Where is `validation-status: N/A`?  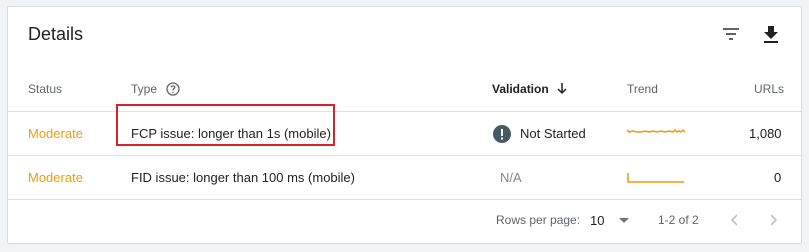 validation-status: N/A is located at coordinates (511, 177).